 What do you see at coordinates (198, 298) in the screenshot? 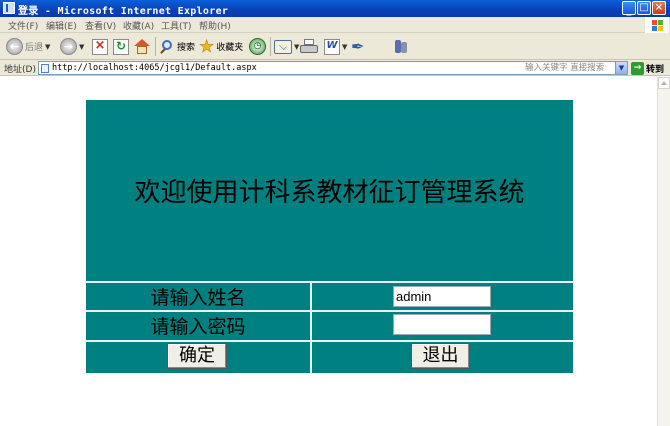
I see `name-label: 请输入姓名` at bounding box center [198, 298].